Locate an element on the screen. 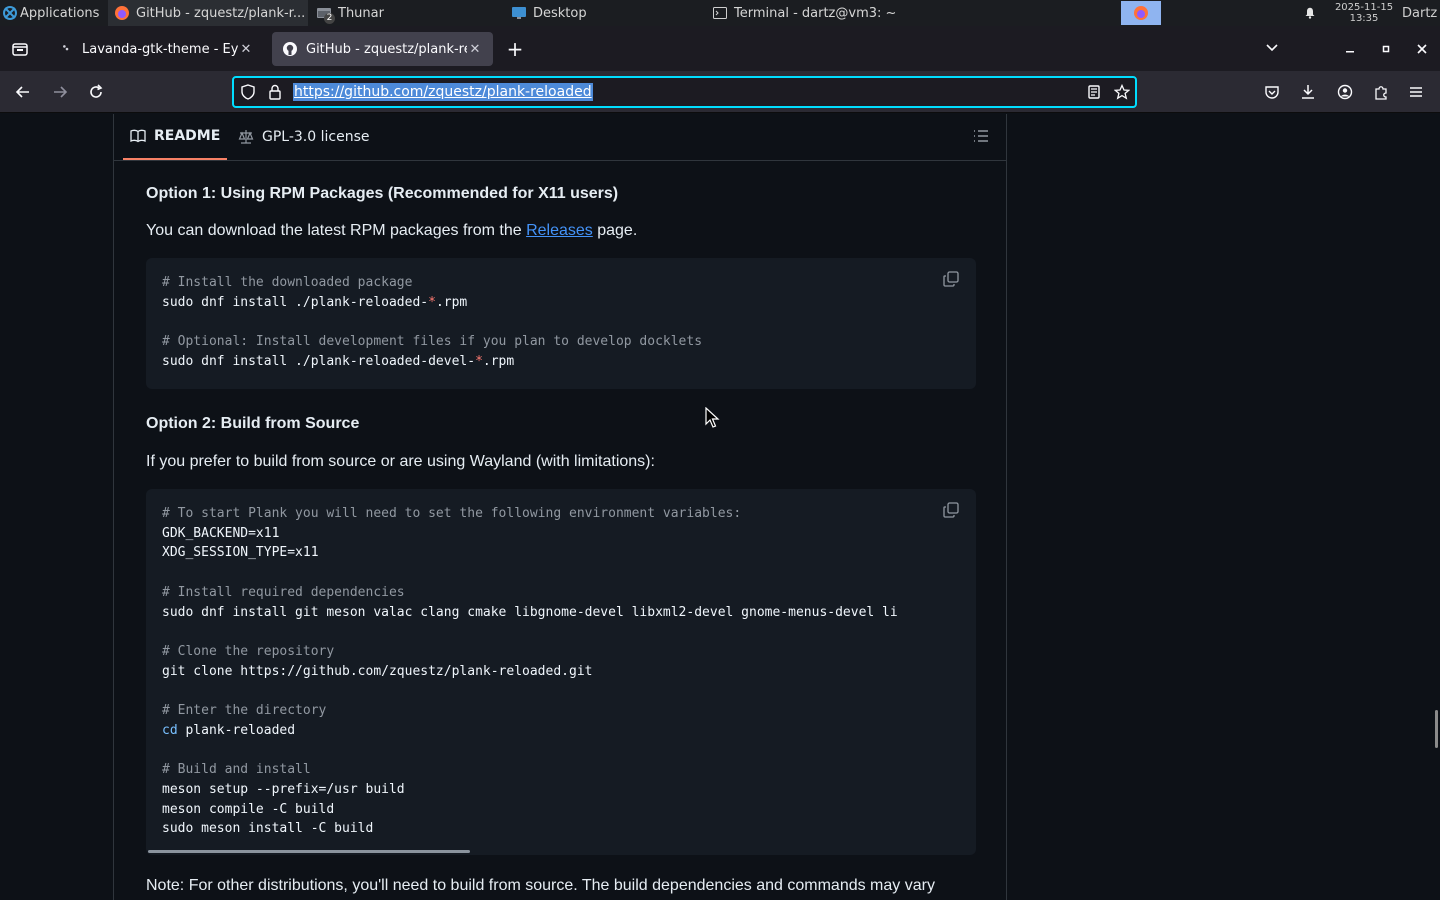  code-token: # Install the downloaded package is located at coordinates (287, 282).